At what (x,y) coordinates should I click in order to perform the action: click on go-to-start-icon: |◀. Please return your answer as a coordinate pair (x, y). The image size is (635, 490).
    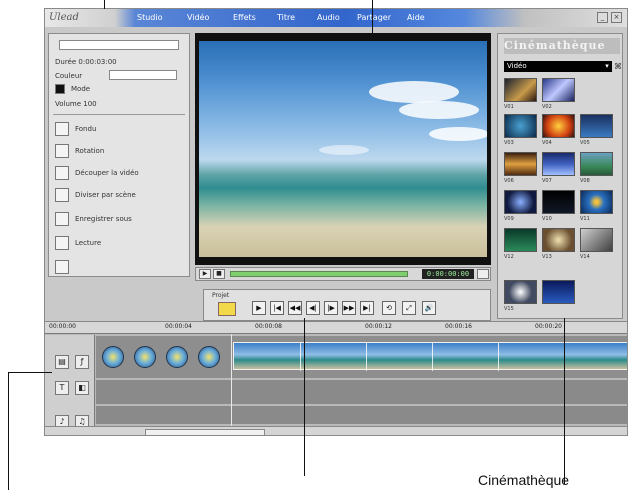
    Looking at the image, I should click on (277, 308).